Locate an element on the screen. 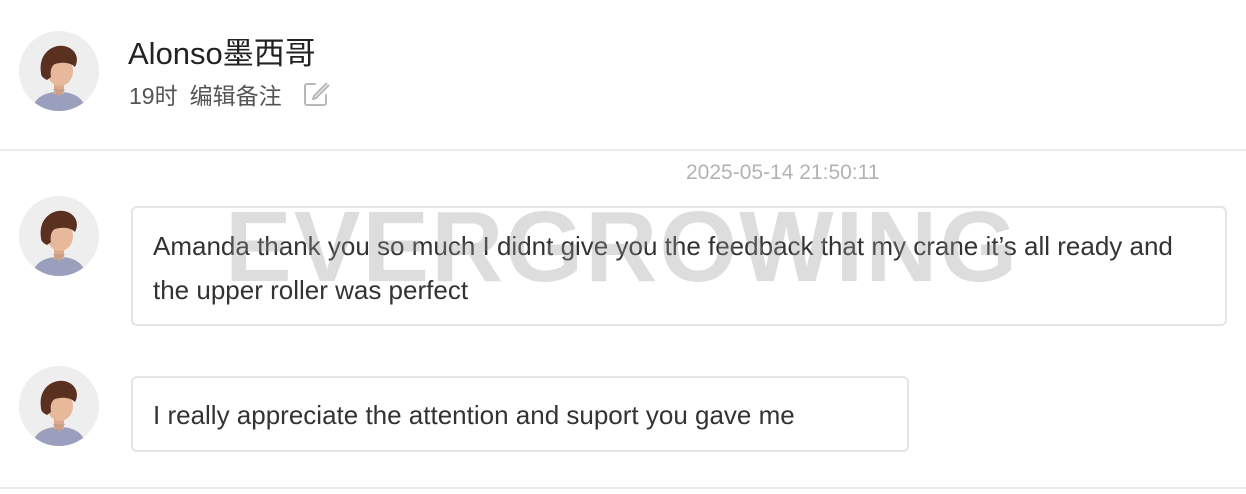  message-timestamp: 2025-05-14 21:50:11 is located at coordinates (783, 172).